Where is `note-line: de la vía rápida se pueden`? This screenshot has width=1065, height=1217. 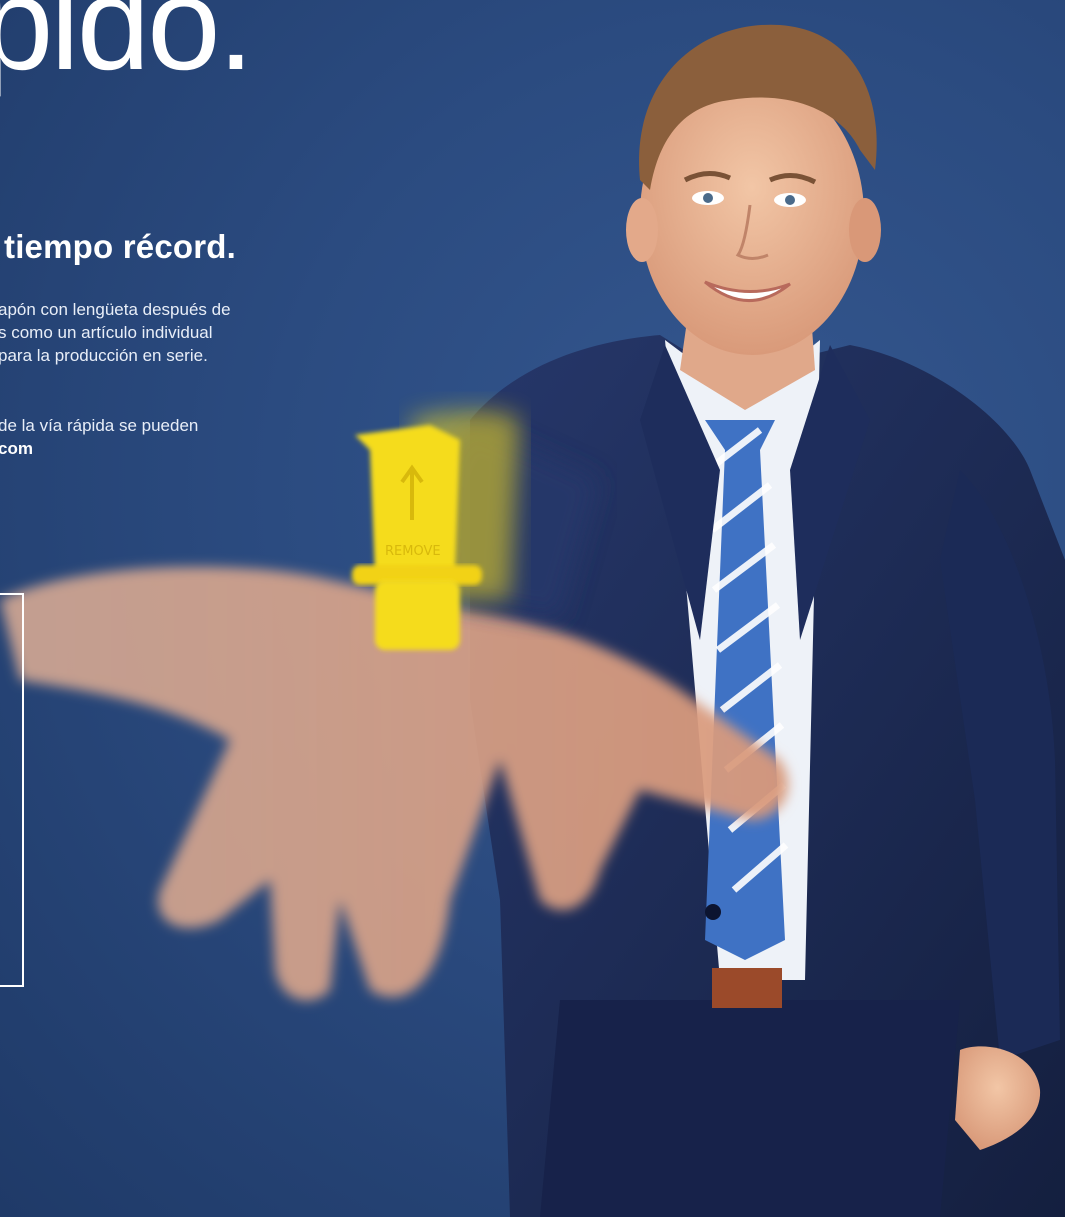
note-line: de la vía rápida se pueden is located at coordinates (99, 425).